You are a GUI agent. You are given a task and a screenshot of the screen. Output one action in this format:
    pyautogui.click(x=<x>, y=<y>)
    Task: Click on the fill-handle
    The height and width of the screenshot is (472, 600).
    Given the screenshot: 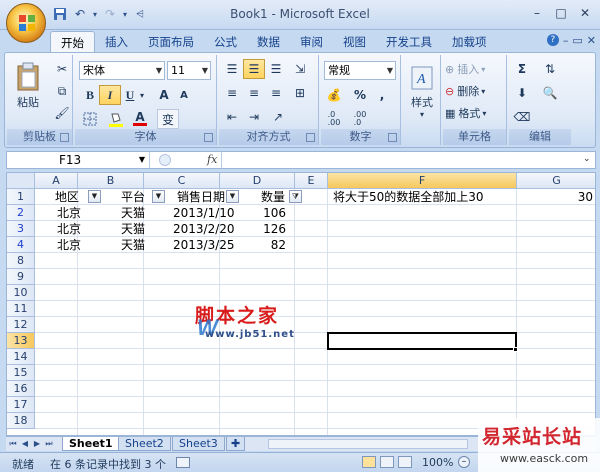 What is the action you would take?
    pyautogui.click(x=515, y=349)
    